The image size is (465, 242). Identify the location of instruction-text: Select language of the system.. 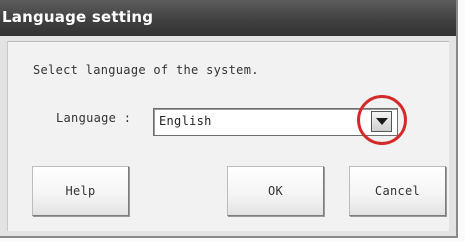
(146, 70).